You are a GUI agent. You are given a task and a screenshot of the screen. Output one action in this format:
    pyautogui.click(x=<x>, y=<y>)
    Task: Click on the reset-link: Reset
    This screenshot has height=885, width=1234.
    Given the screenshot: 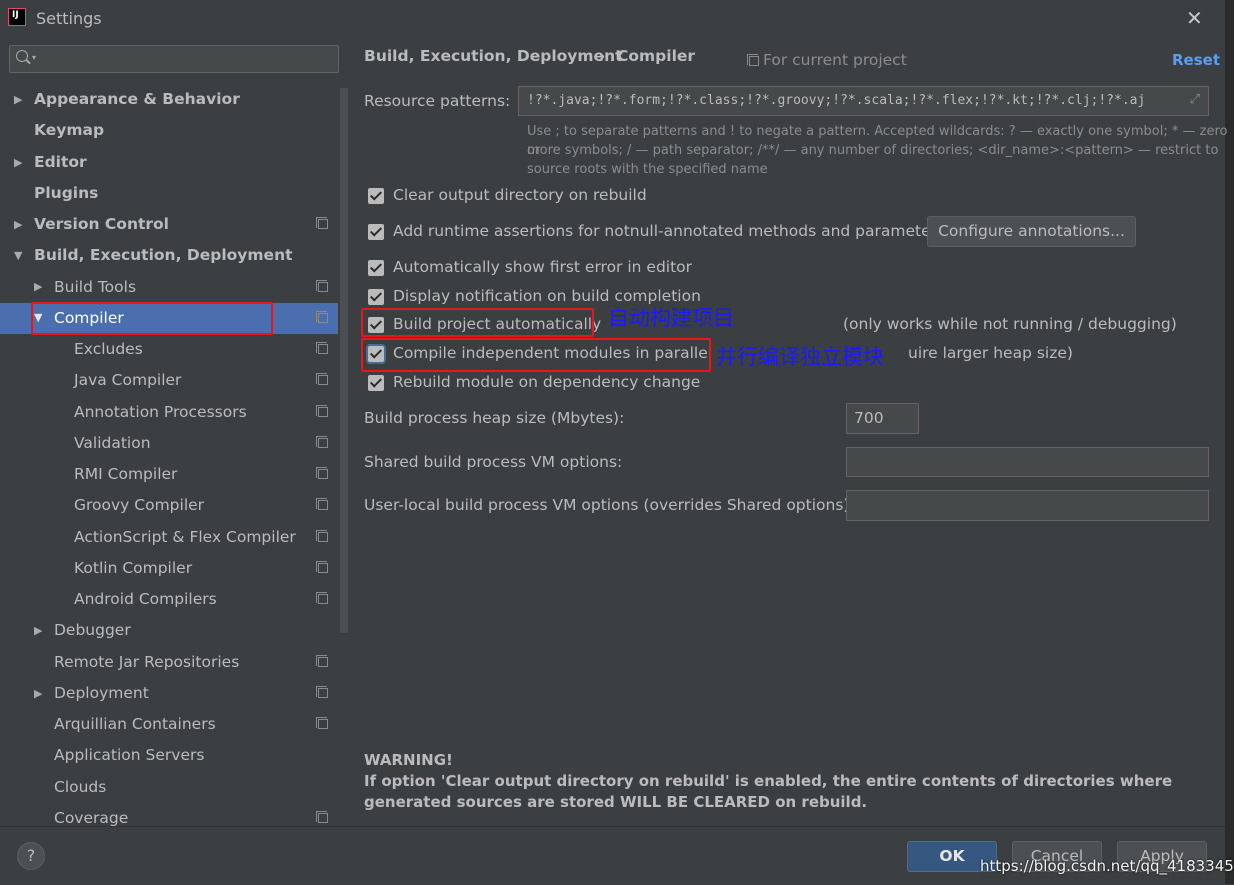 What is the action you would take?
    pyautogui.click(x=1196, y=60)
    